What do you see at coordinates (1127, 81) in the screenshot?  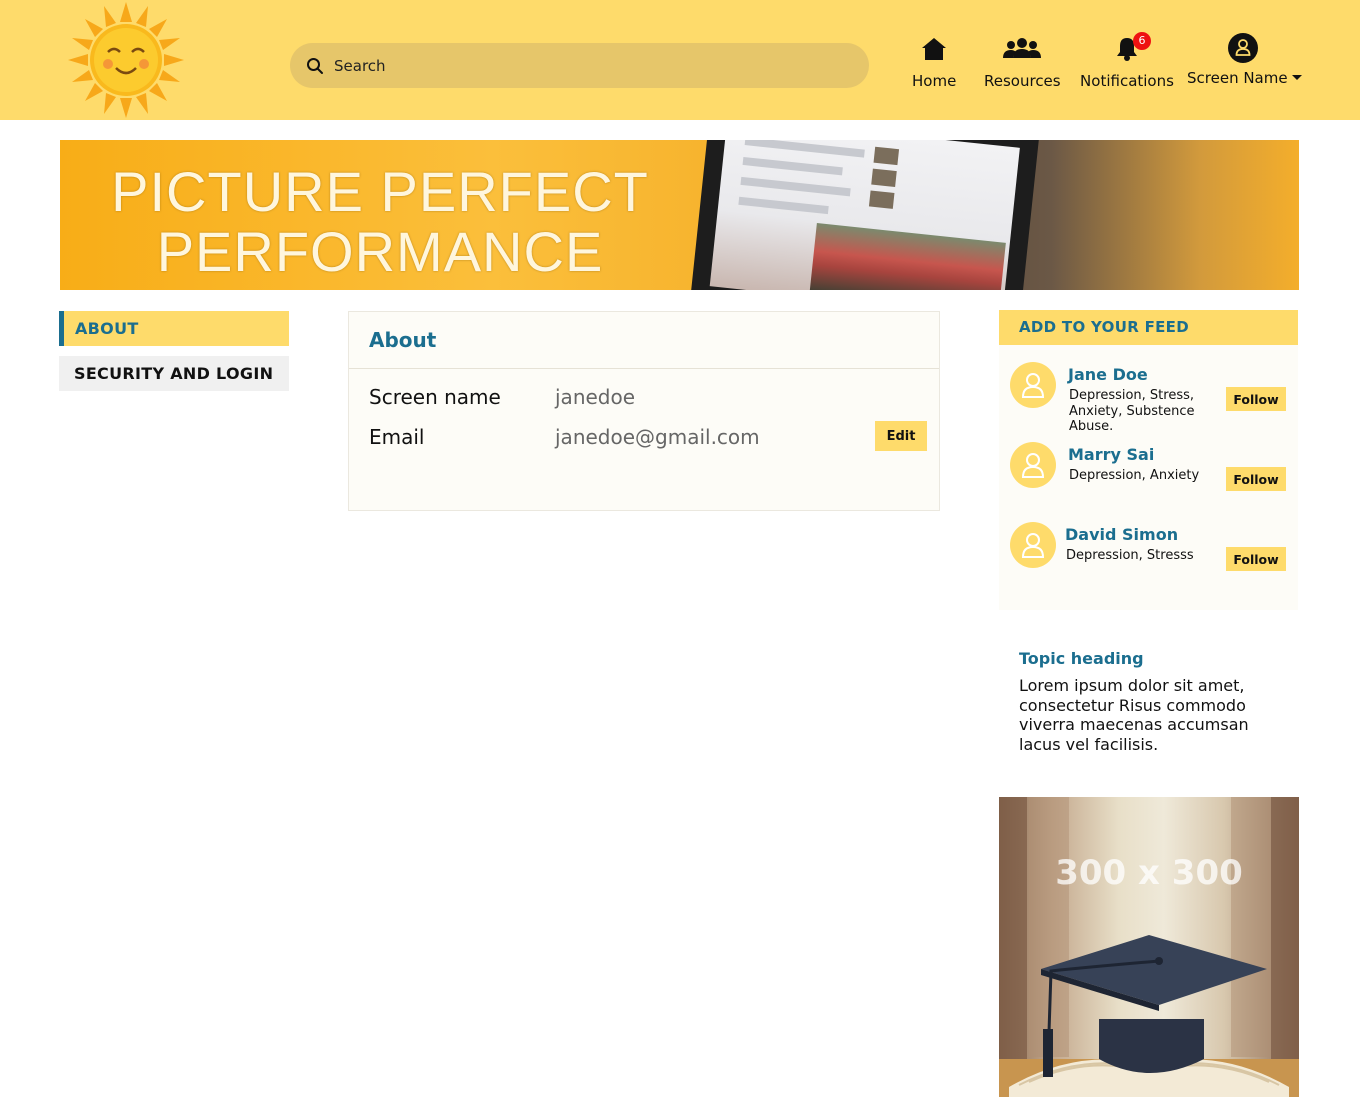 I see `nav-notifications-label: Notifications` at bounding box center [1127, 81].